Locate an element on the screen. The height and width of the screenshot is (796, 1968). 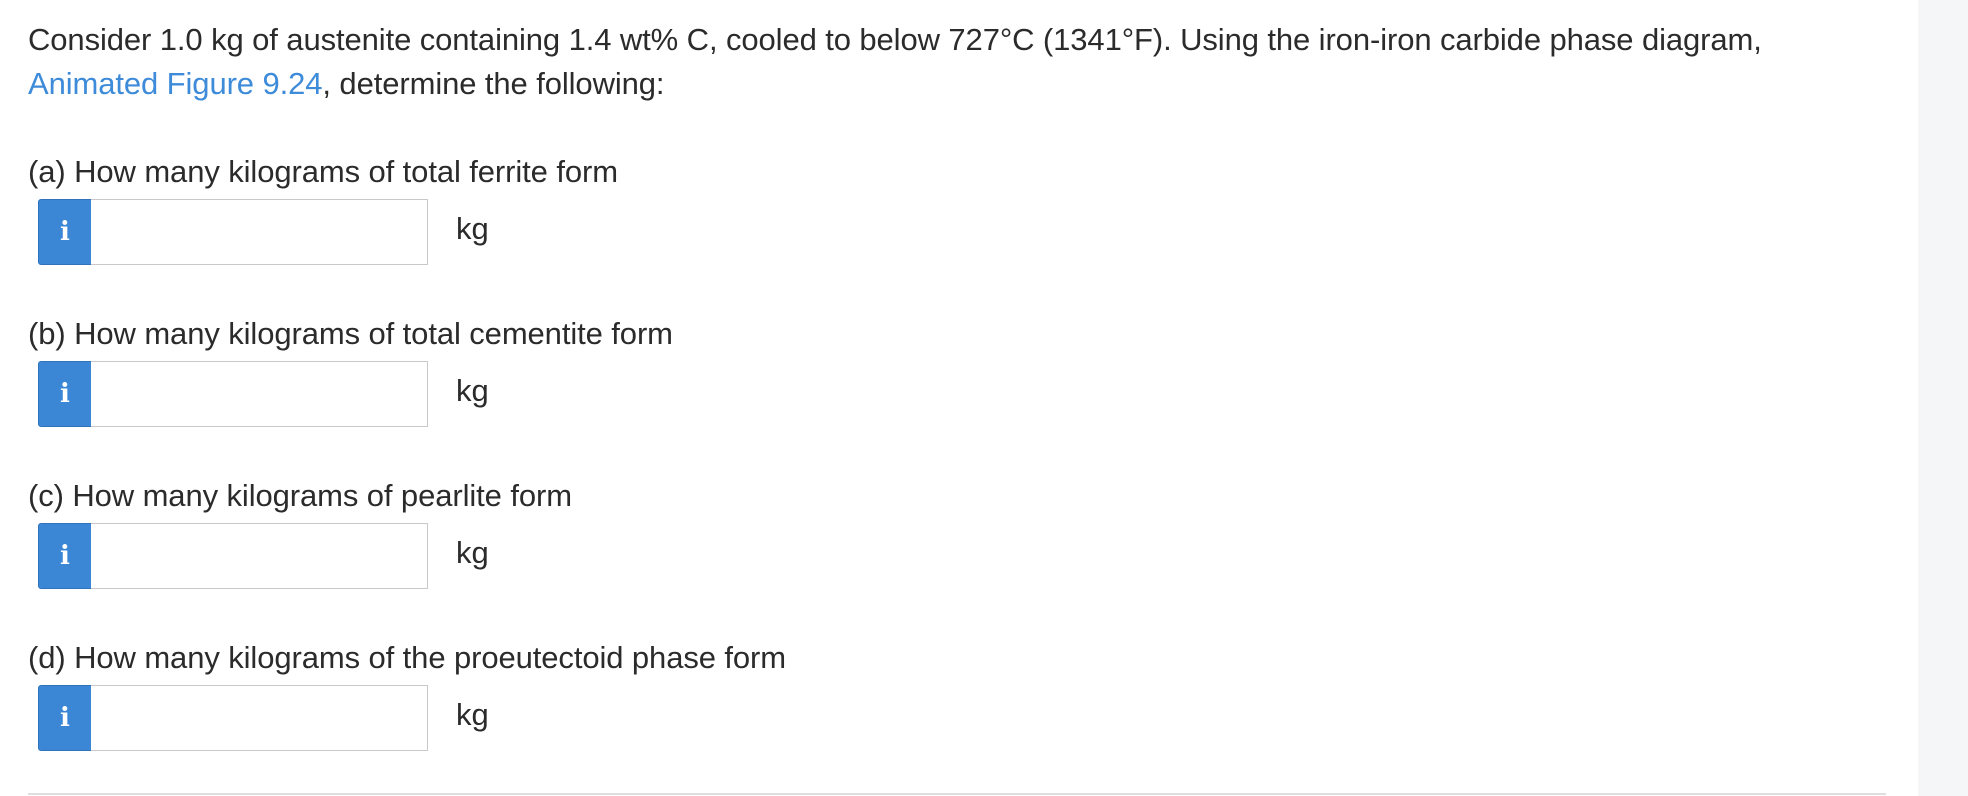
answer-row-b: i kg is located at coordinates (633, 394).